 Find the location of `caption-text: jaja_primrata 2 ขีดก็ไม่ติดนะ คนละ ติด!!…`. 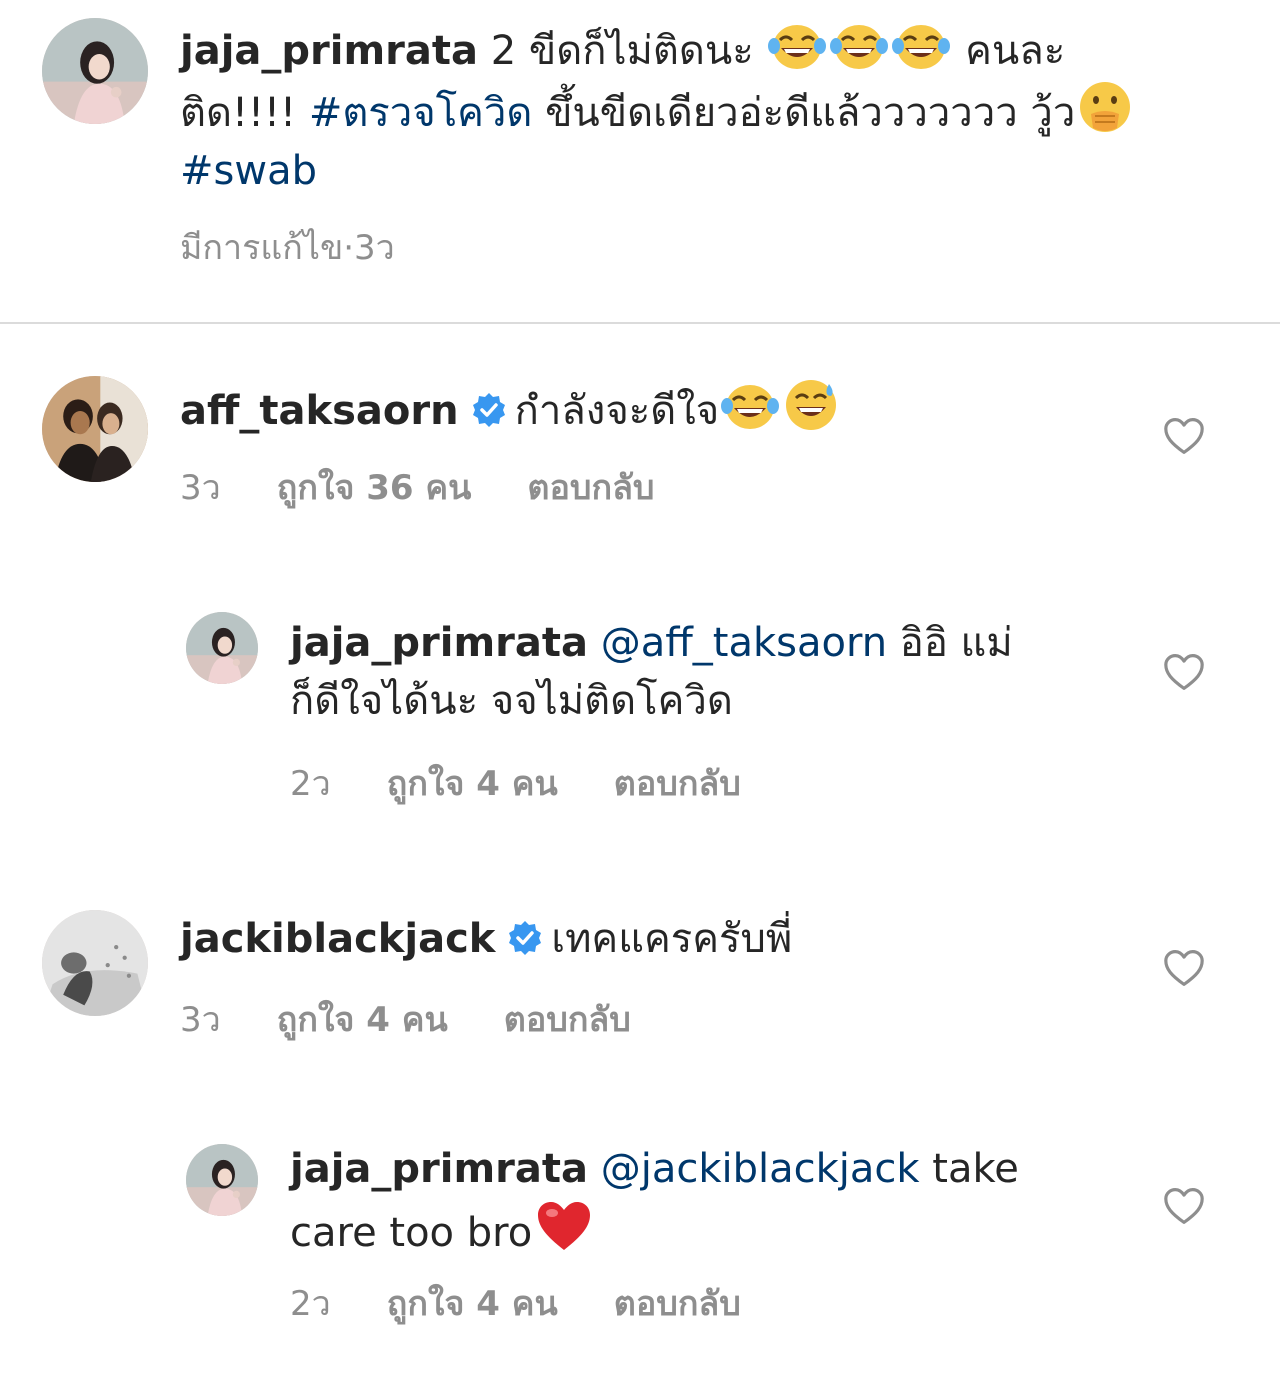

caption-text: jaja_primrata 2 ขีดก็ไม่ติดนะ คนละ ติด!!… is located at coordinates (700, 111).